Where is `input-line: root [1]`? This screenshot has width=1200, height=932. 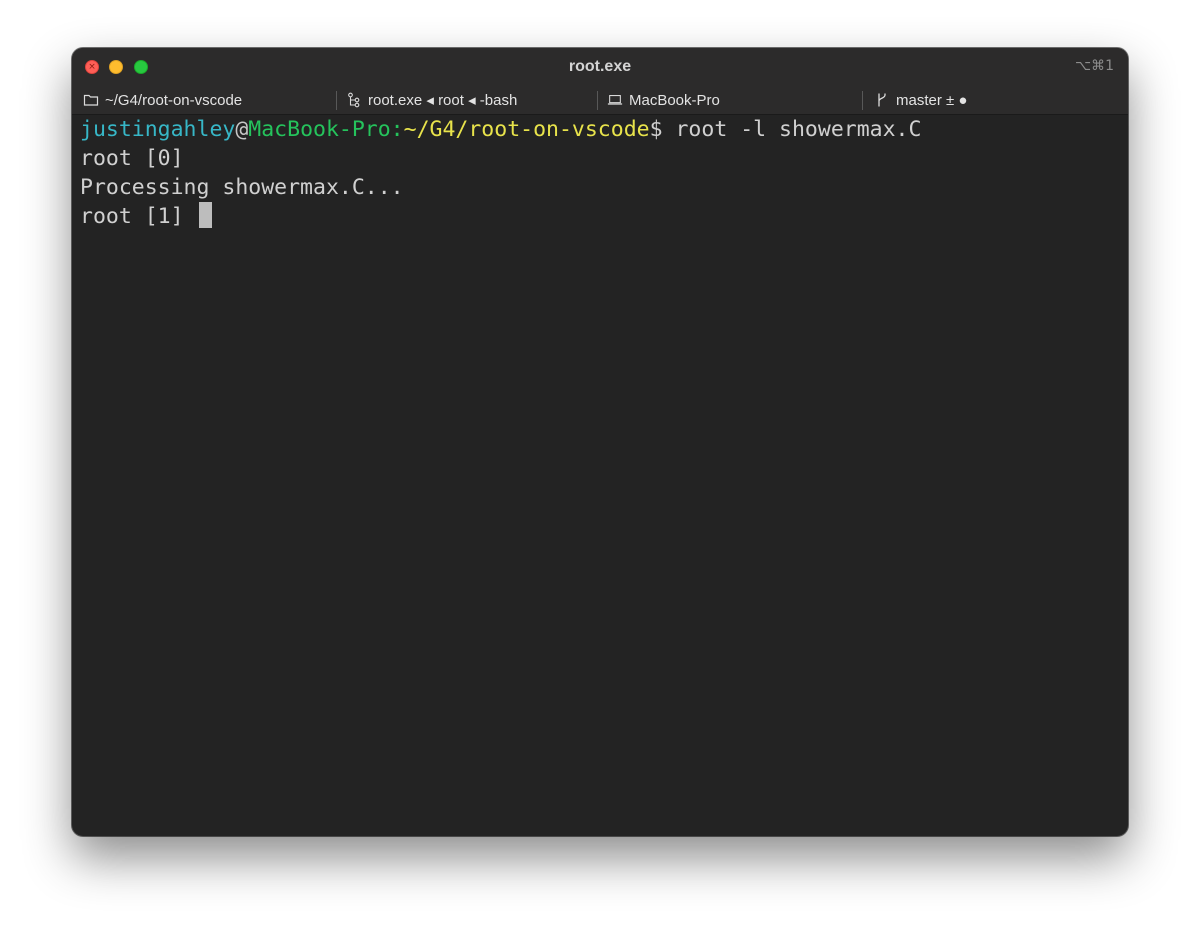 input-line: root [1] is located at coordinates (600, 216).